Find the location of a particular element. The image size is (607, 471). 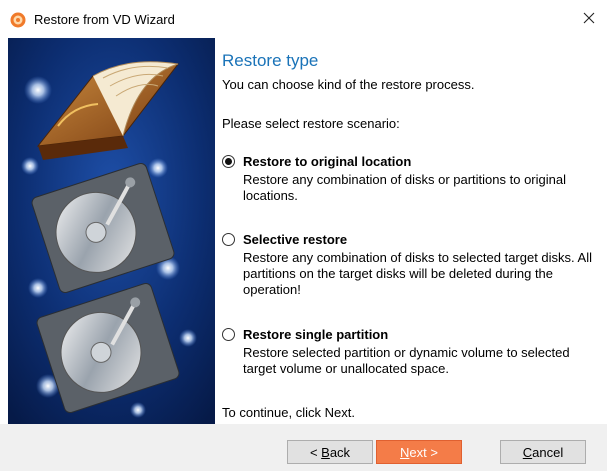

cancel-button: Cancel is located at coordinates (543, 452).